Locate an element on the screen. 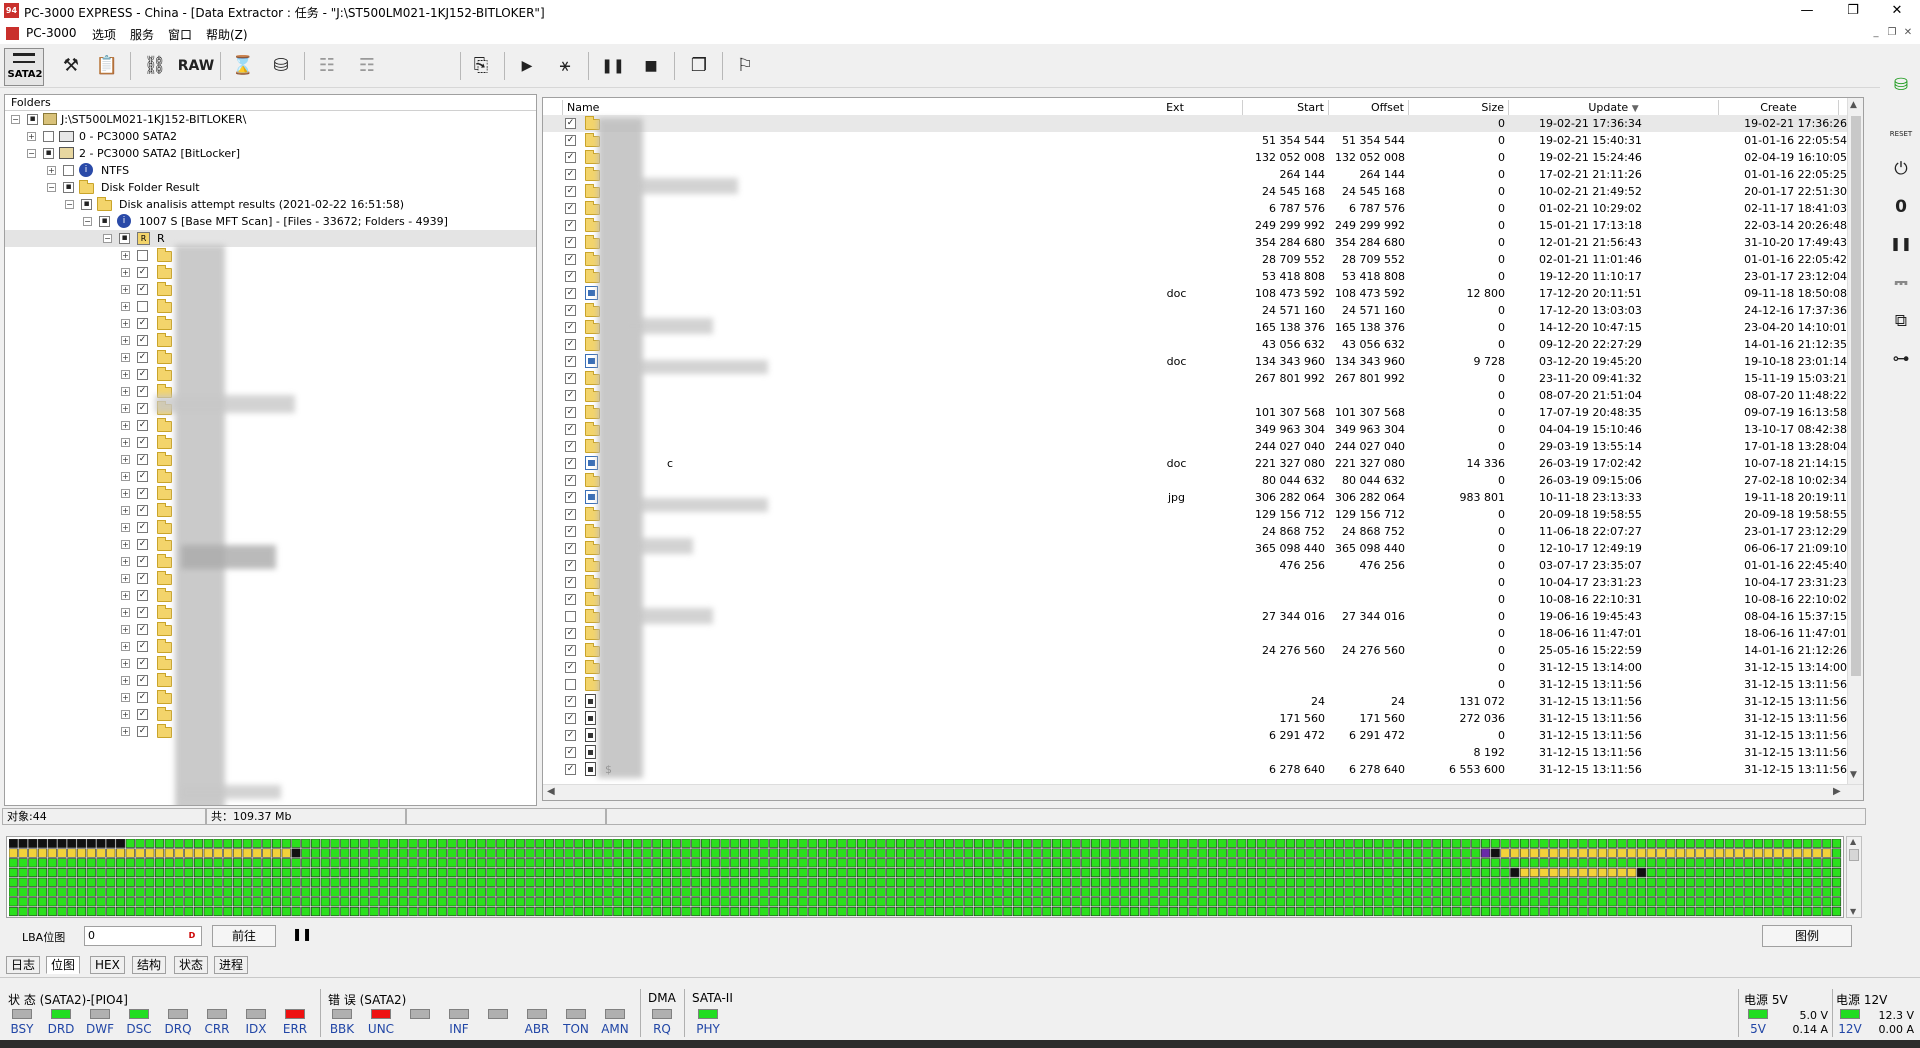  power-icon: ⏻ is located at coordinates (1901, 169).